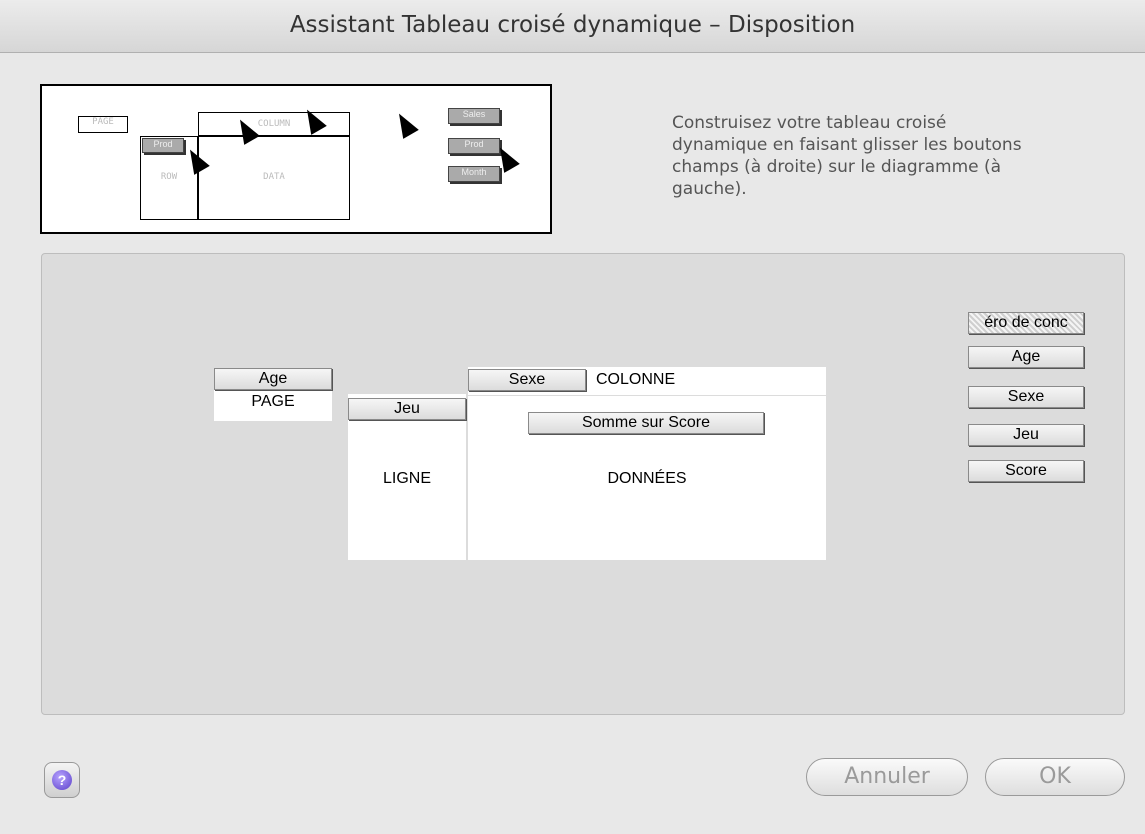  I want to click on data-zone-label: DONNÉES, so click(647, 478).